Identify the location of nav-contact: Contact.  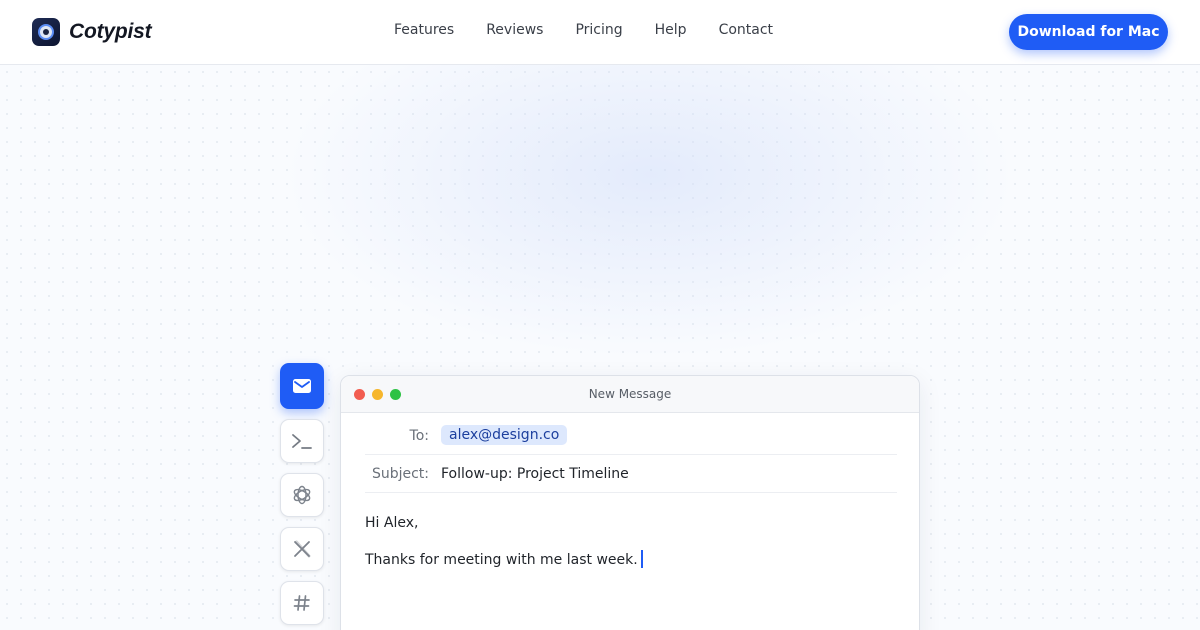
(746, 30).